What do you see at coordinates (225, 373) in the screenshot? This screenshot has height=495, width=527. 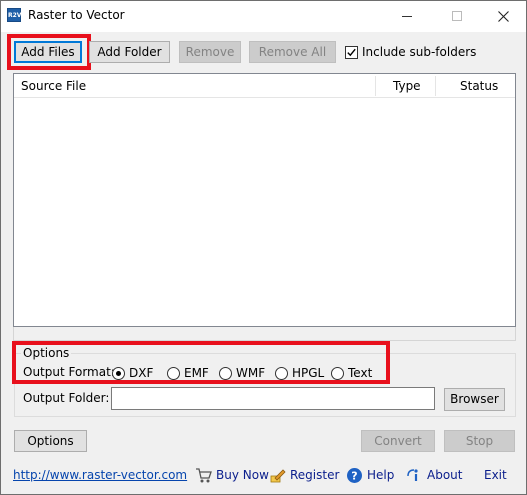 I see `radio-wmf-button` at bounding box center [225, 373].